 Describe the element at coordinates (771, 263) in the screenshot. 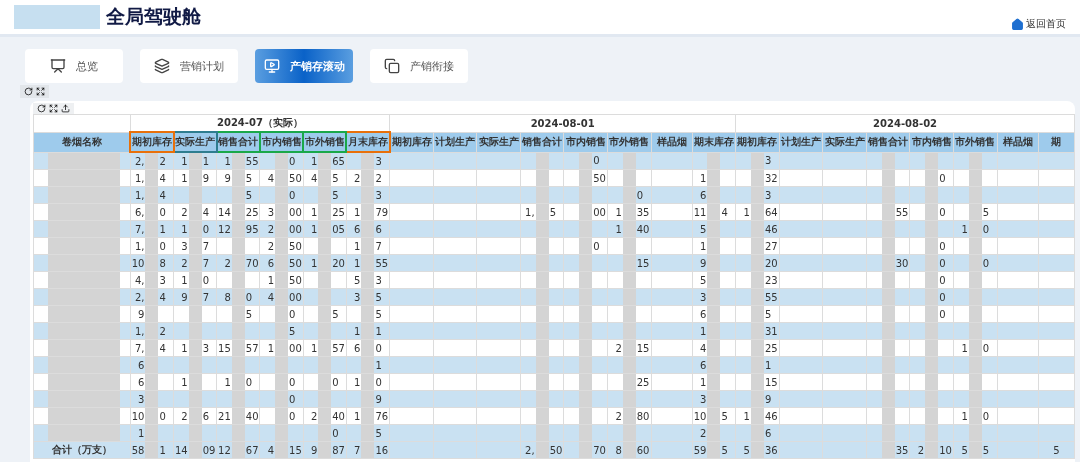

I see `cell-value: 20` at that location.